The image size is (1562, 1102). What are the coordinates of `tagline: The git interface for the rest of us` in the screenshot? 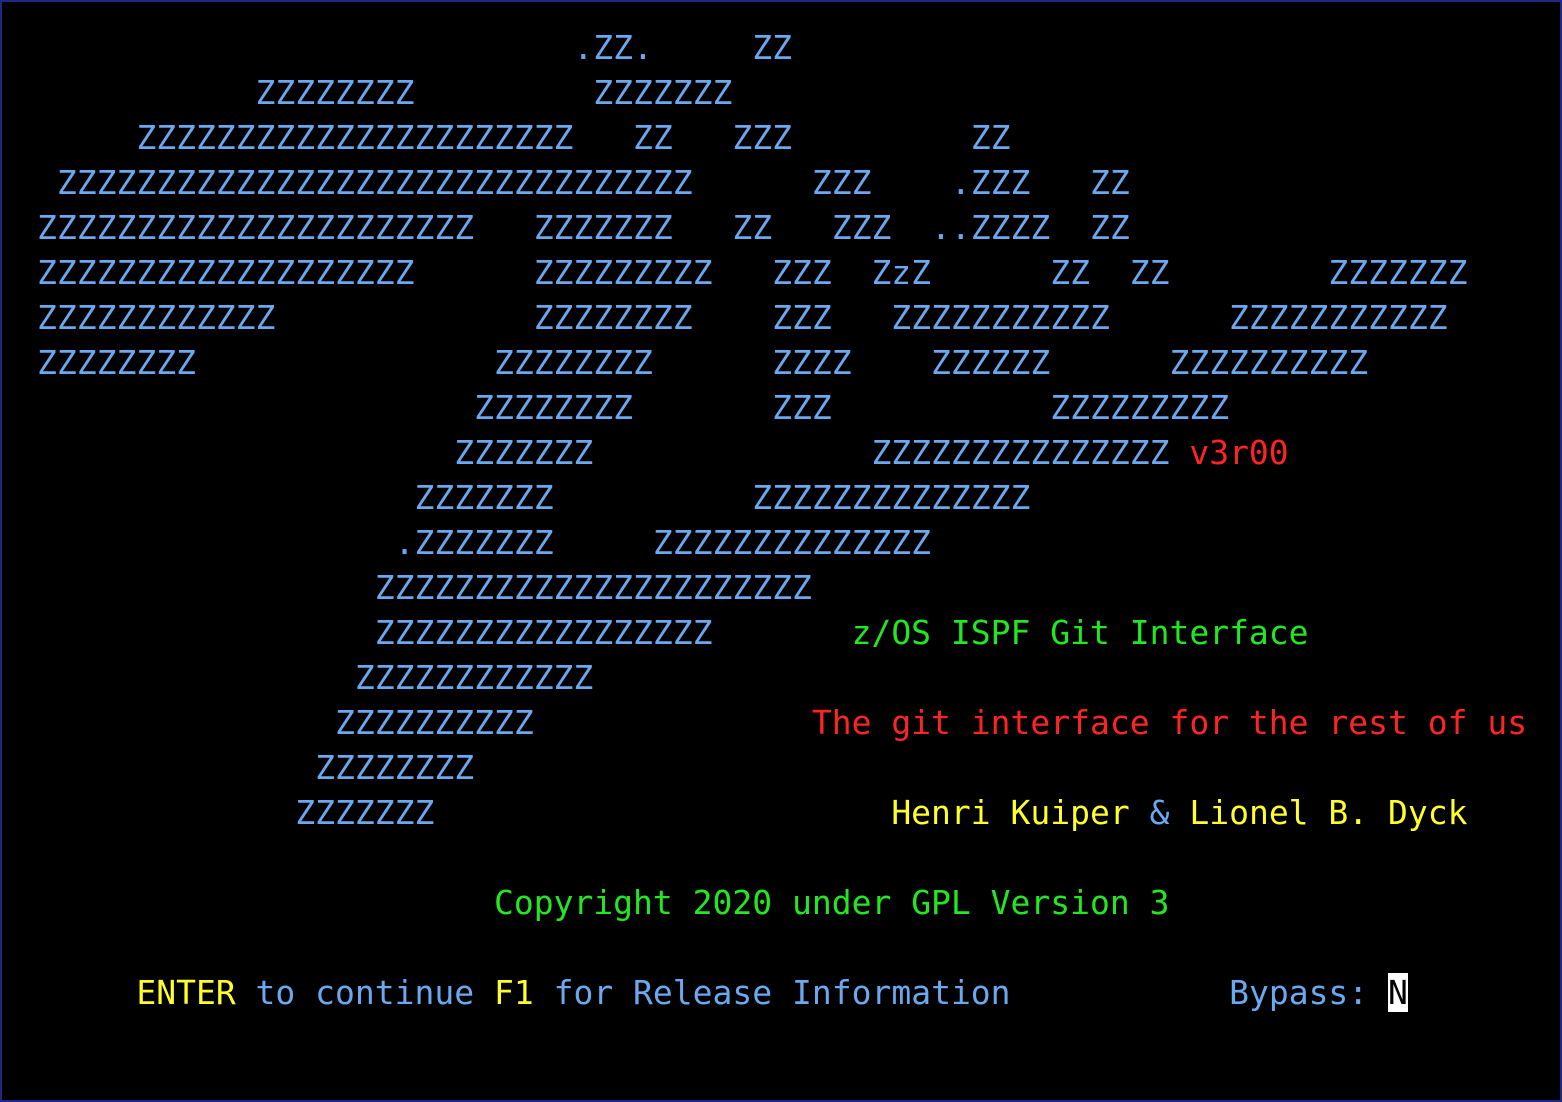 It's located at (1169, 722).